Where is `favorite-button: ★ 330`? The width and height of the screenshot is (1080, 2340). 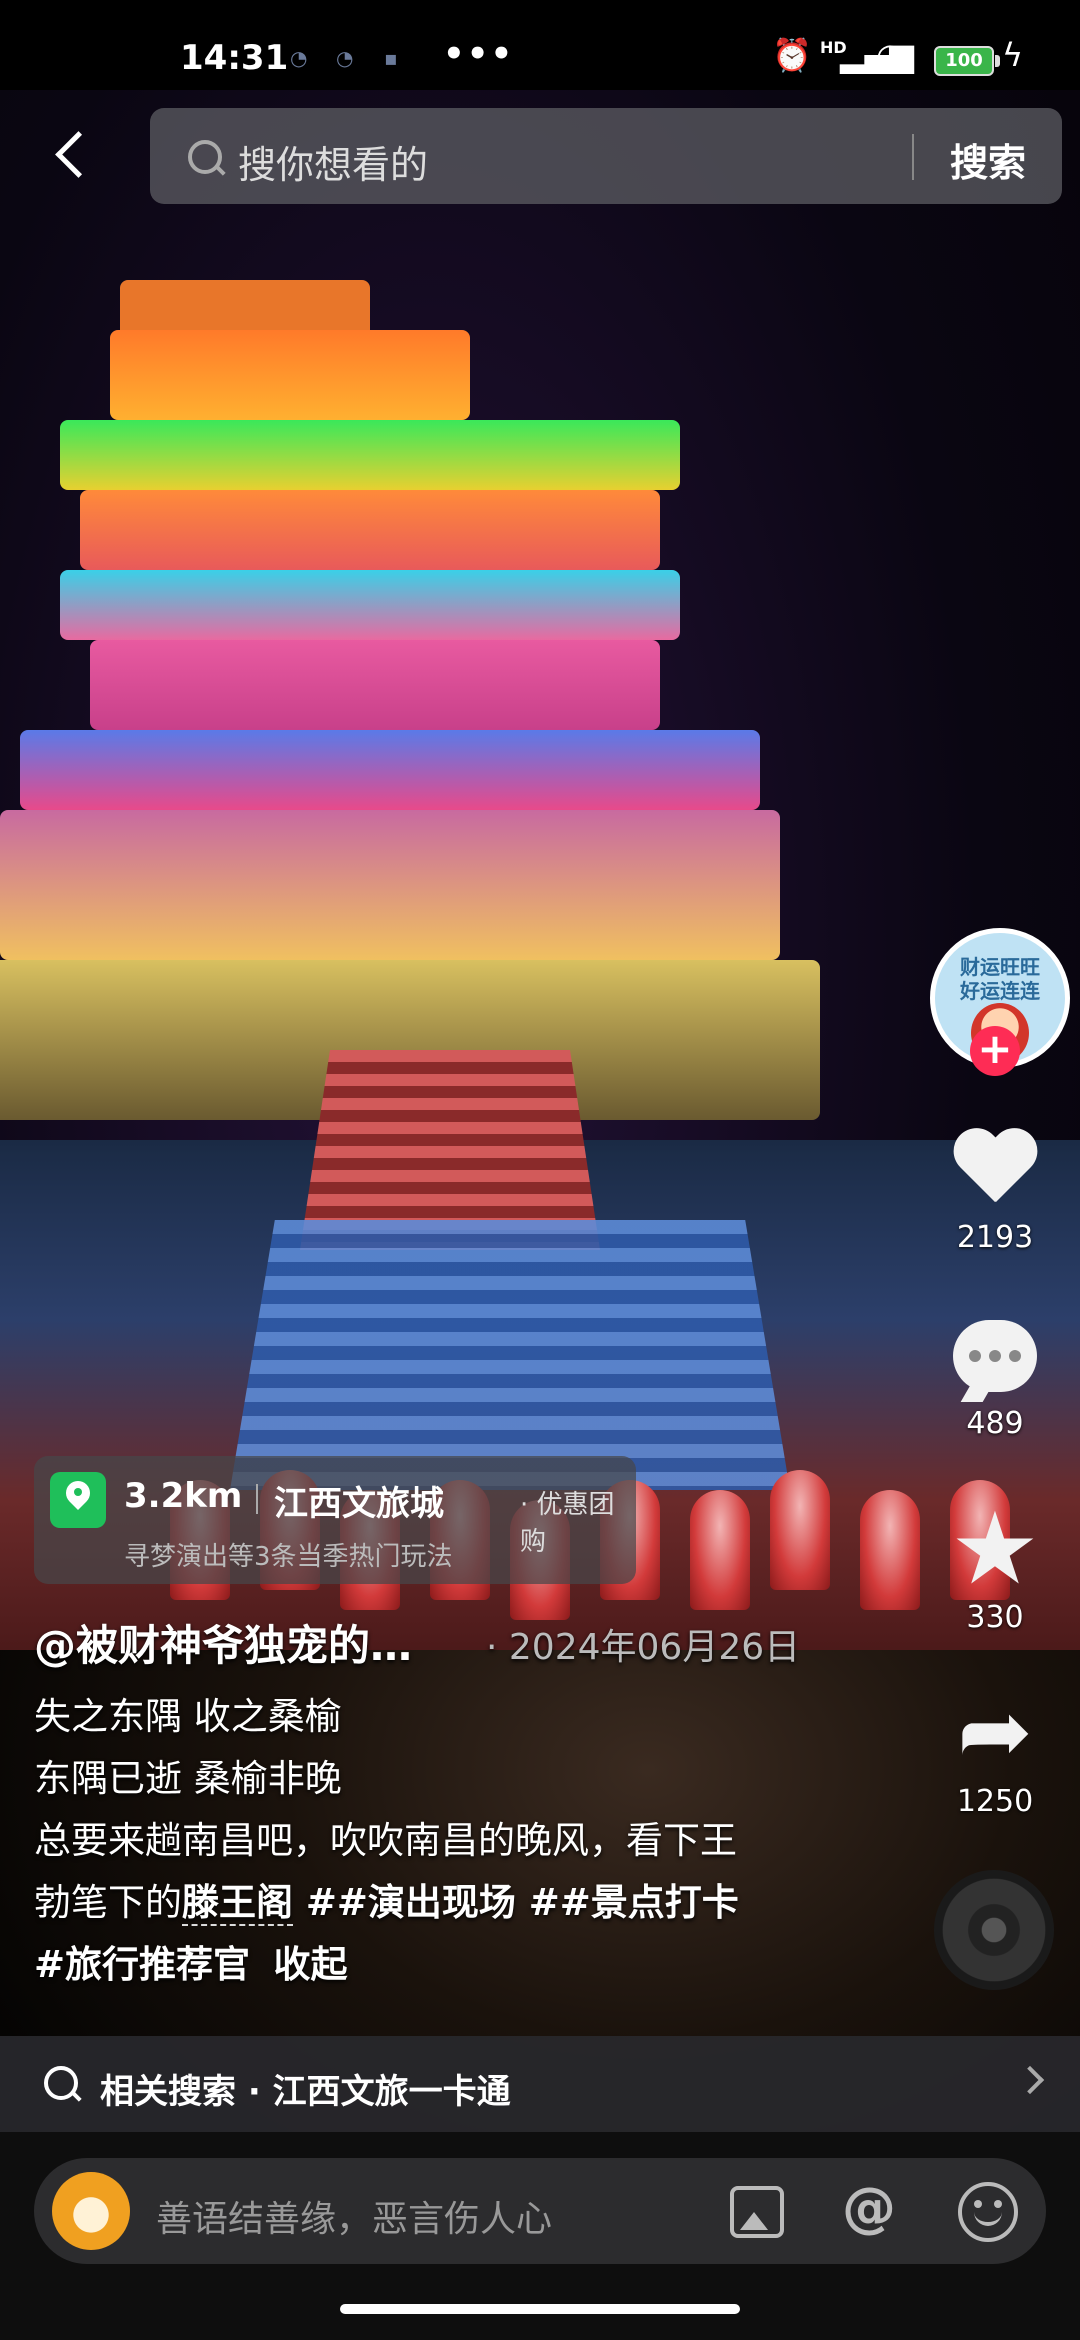 favorite-button: ★ 330 is located at coordinates (995, 1563).